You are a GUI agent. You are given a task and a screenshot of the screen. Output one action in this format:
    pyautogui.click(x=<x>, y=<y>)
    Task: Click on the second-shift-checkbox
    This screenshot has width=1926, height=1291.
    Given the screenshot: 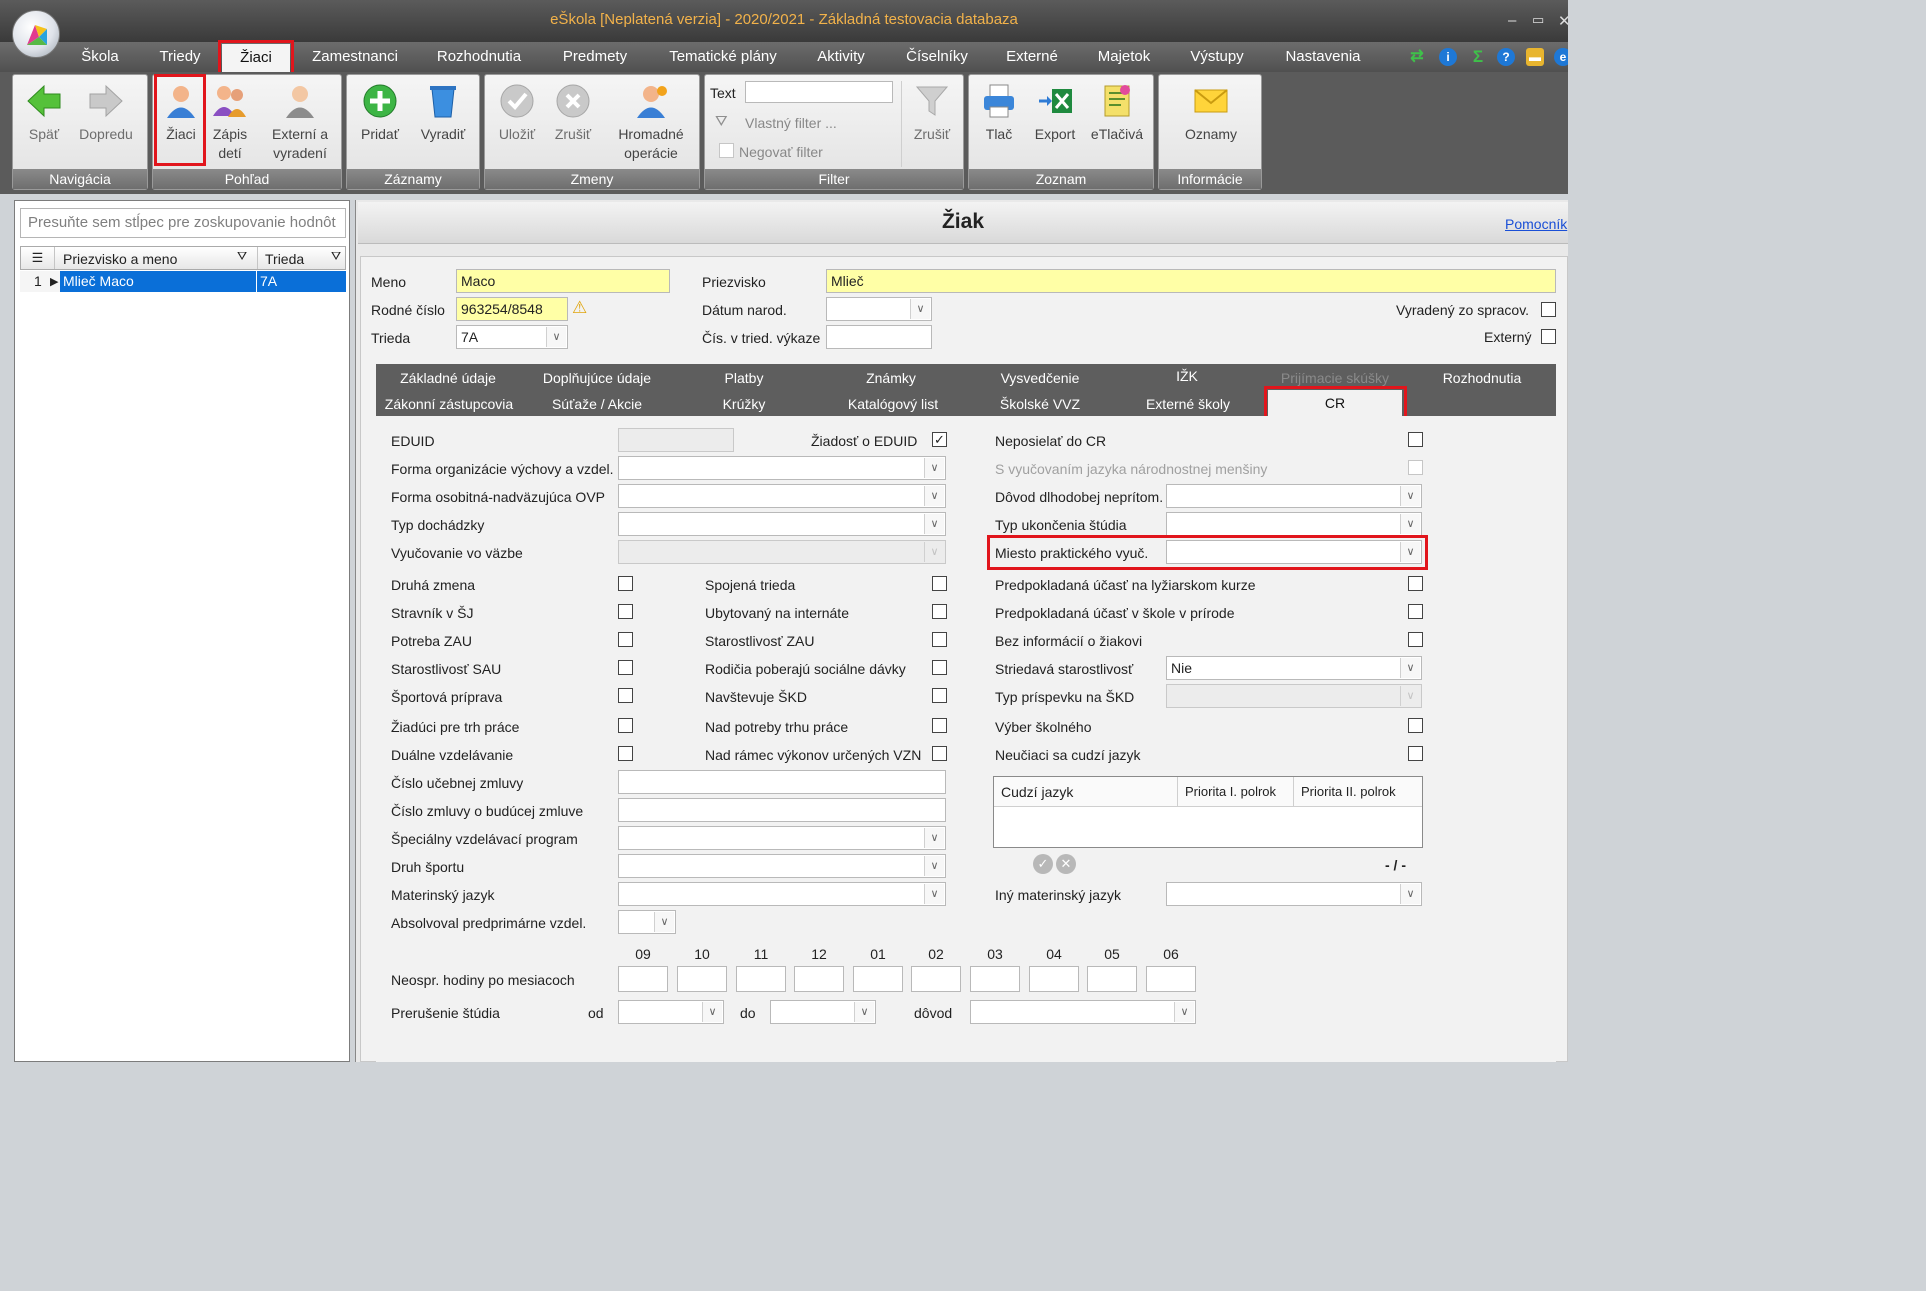 What is the action you would take?
    pyautogui.click(x=625, y=583)
    